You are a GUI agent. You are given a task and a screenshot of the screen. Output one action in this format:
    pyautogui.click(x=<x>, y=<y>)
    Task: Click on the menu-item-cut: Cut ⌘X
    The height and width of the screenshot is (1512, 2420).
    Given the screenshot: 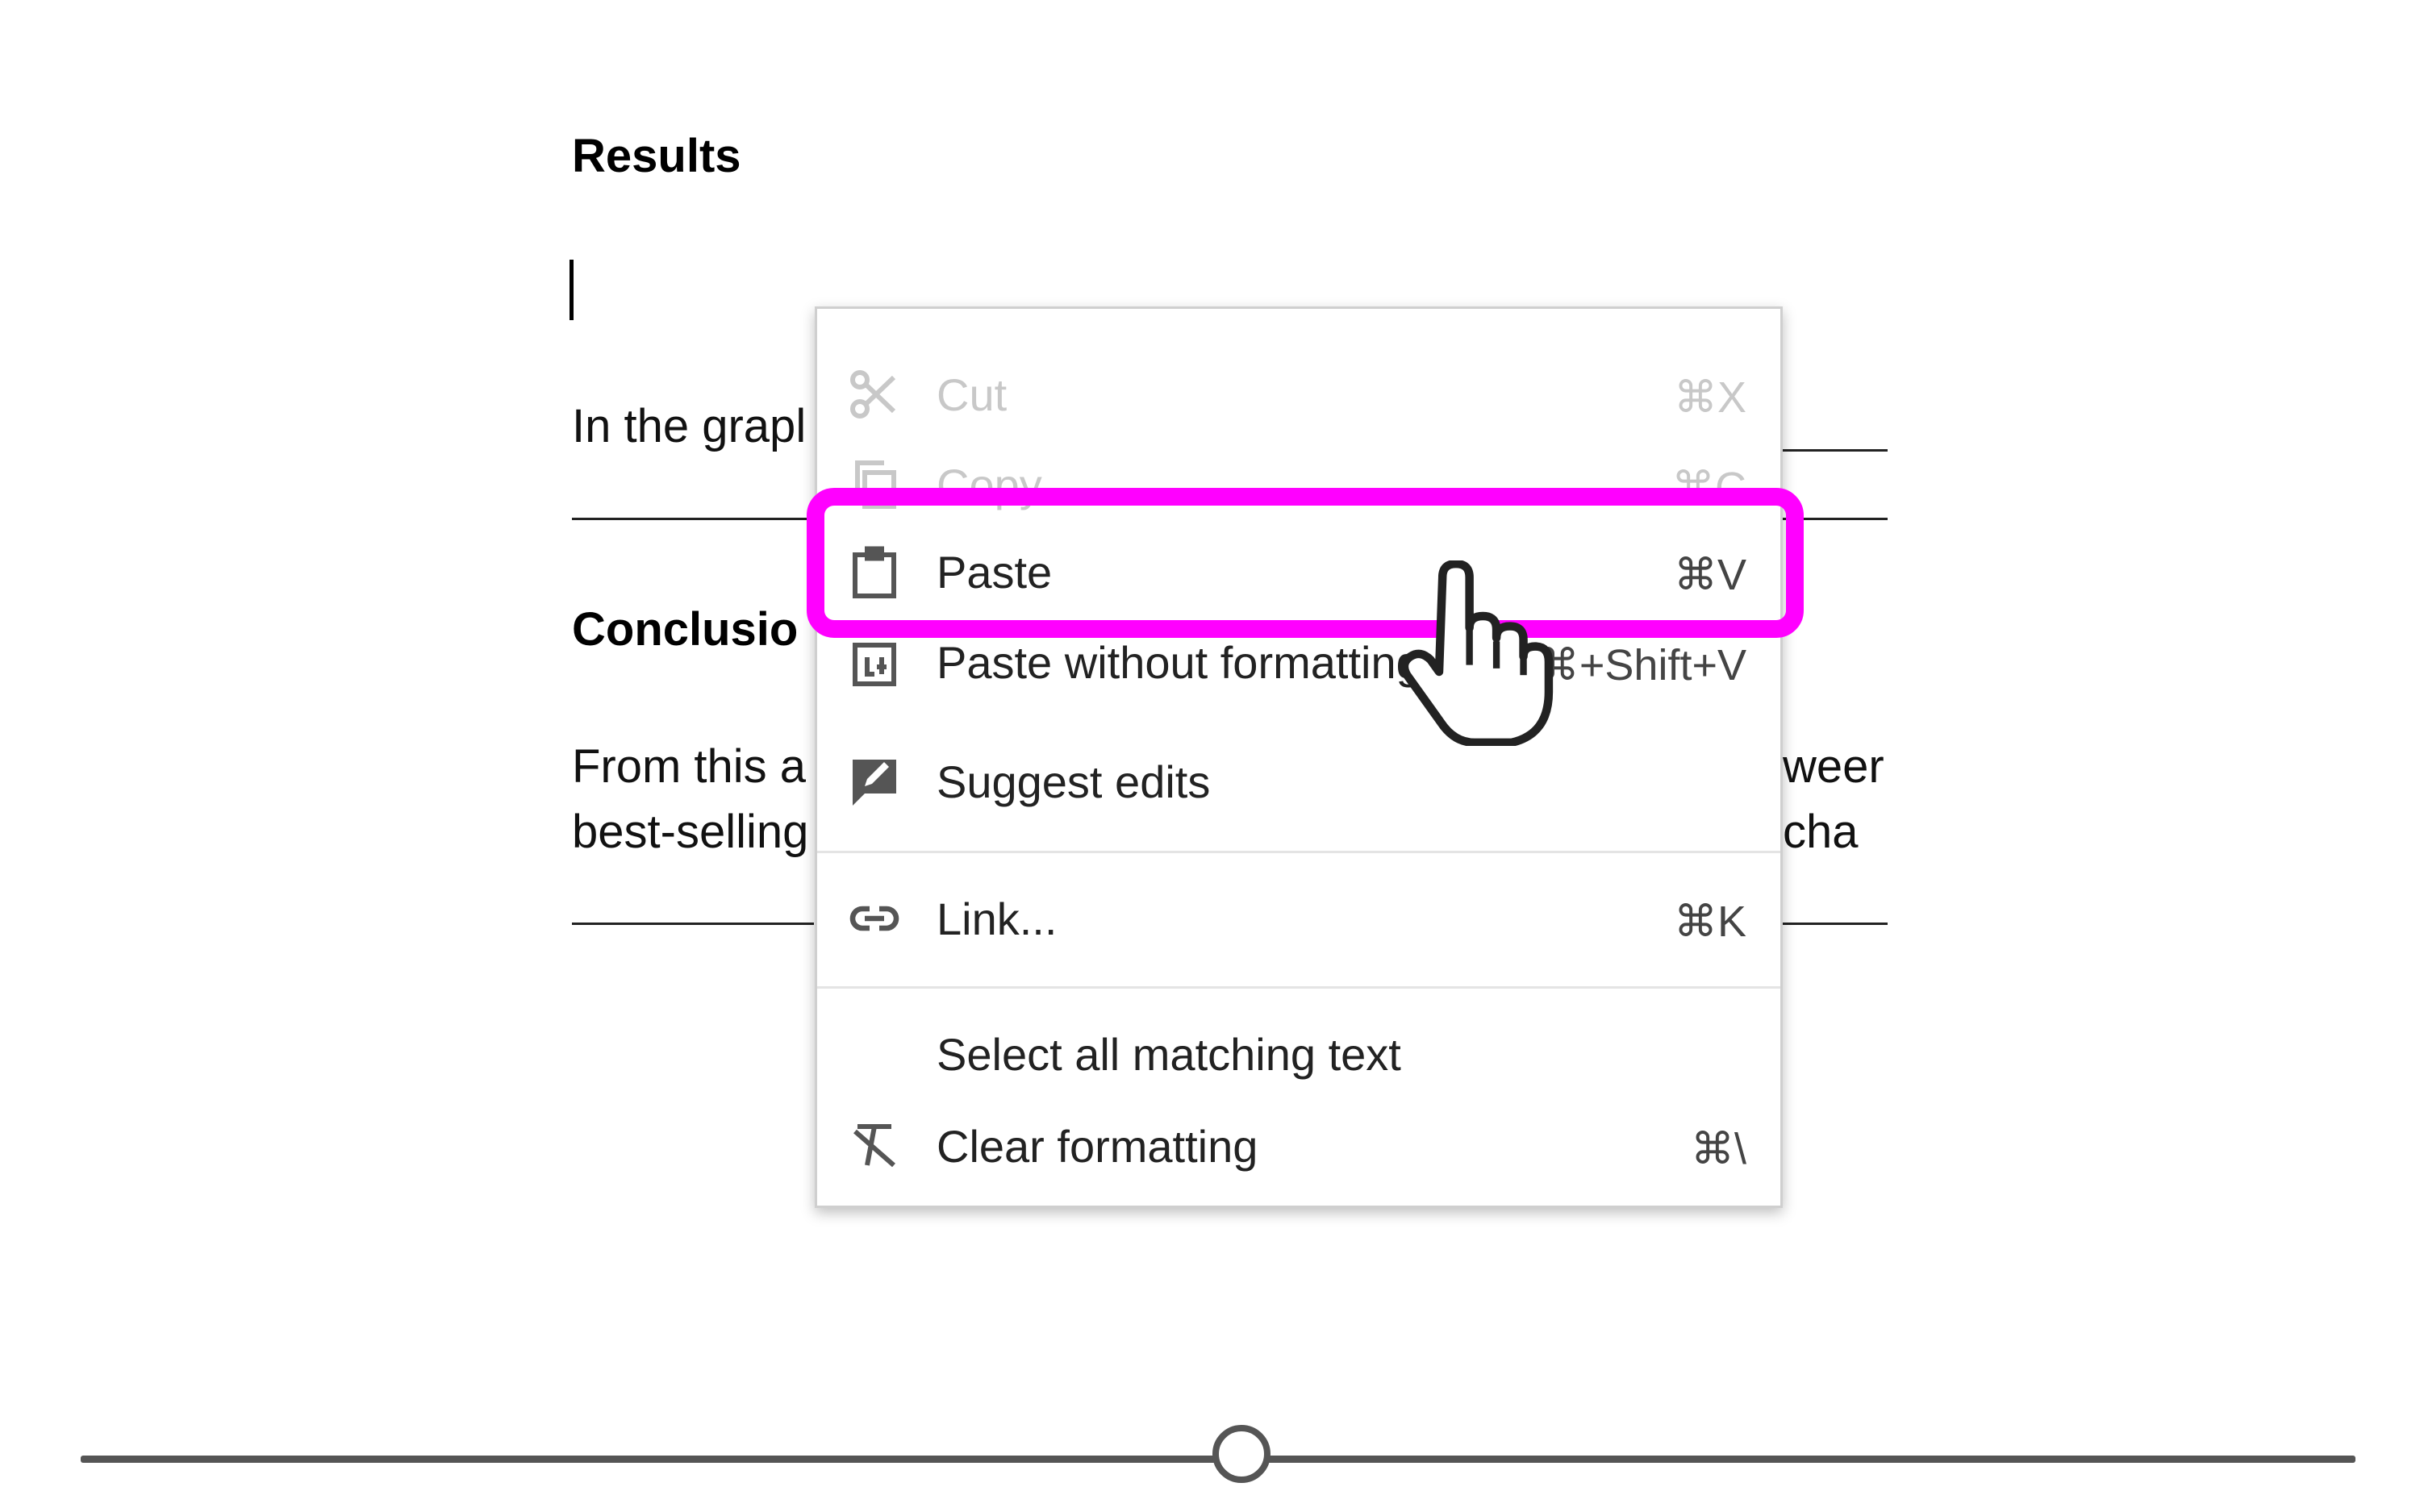 What is the action you would take?
    pyautogui.click(x=1298, y=393)
    